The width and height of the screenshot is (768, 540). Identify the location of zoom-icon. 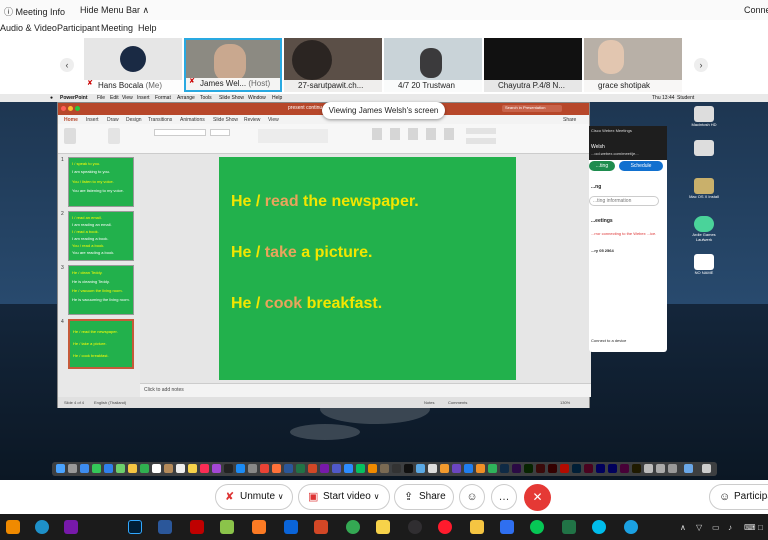
(348, 468).